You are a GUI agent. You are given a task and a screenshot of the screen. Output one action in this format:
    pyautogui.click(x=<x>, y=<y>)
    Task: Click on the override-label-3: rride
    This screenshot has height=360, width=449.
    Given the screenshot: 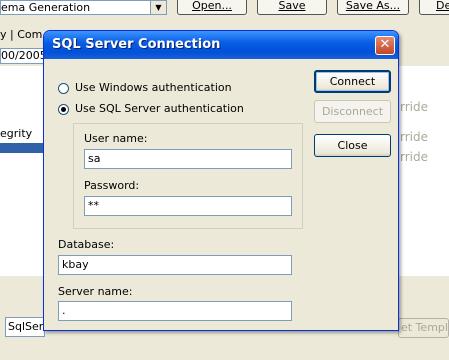 What is the action you would take?
    pyautogui.click(x=414, y=157)
    